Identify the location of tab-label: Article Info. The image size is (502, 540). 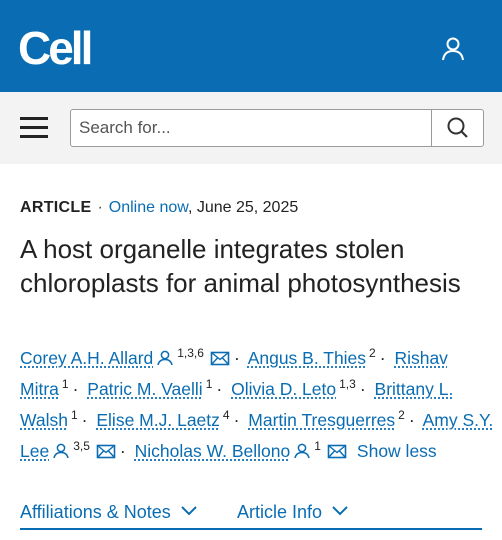
(280, 512).